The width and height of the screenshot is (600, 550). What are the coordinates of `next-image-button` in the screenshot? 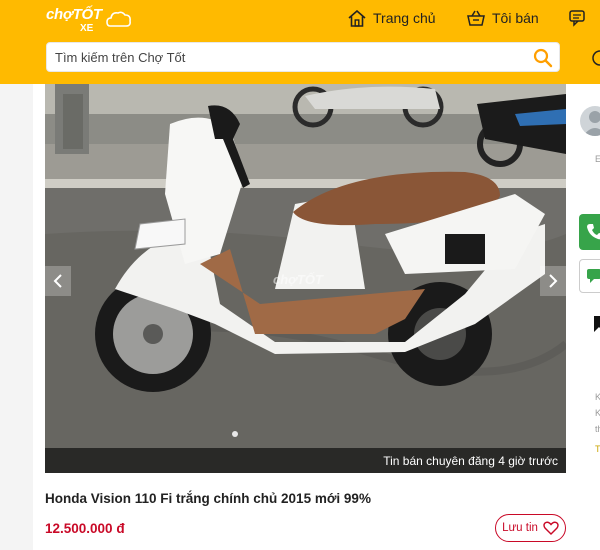 It's located at (553, 281).